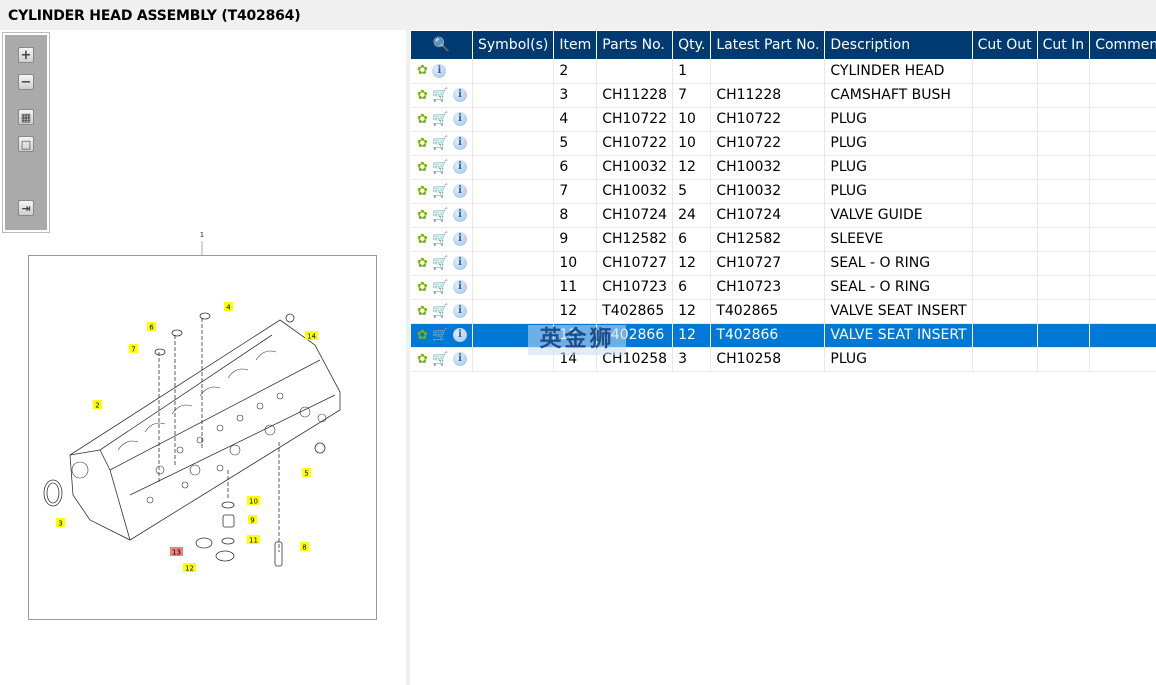  Describe the element at coordinates (26, 82) in the screenshot. I see `zoom-out-button: −` at that location.